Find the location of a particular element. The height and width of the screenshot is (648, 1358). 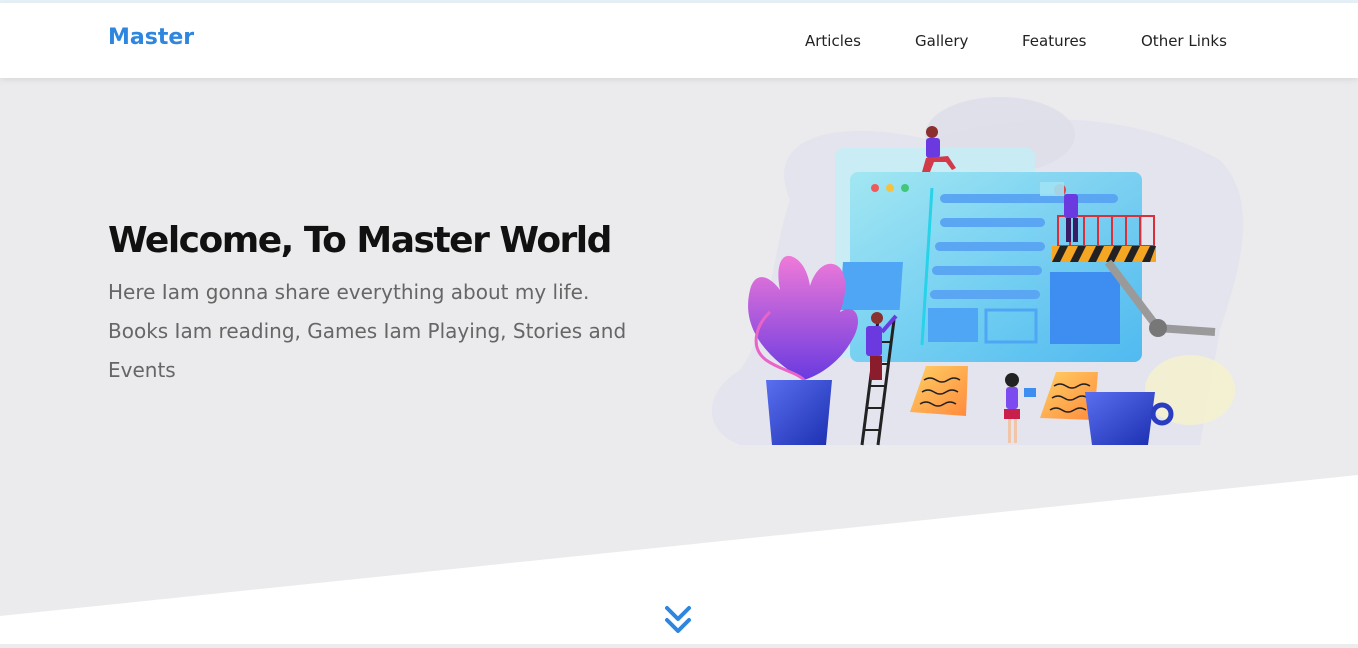

logo-link: Master is located at coordinates (151, 37).